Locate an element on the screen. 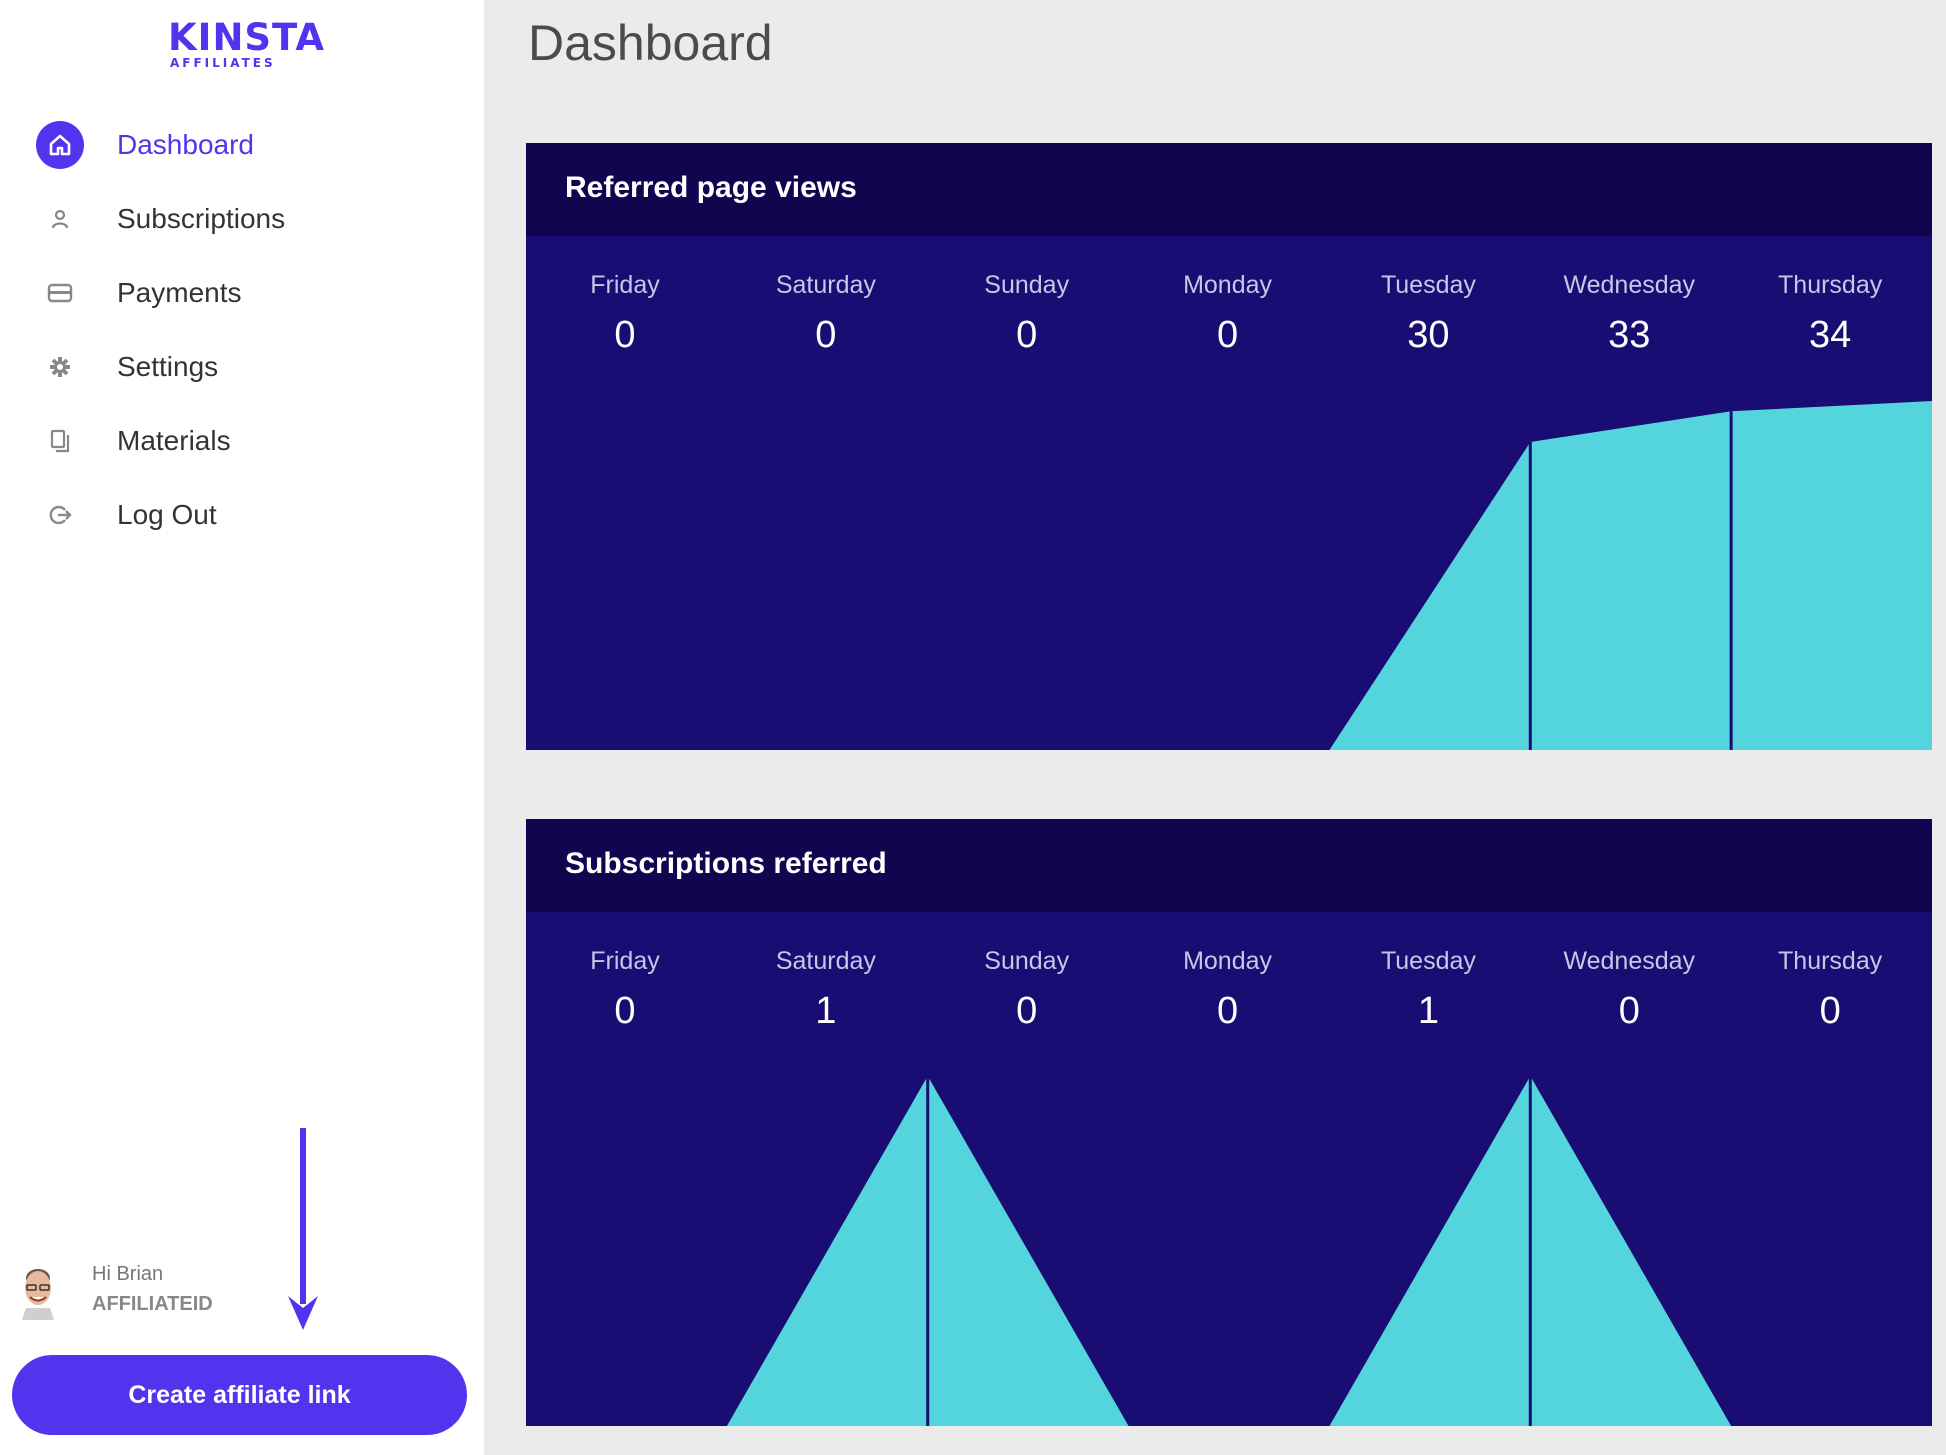  kinsta-affiliates-logo: KINSTA AFFILIATES is located at coordinates (247, 43).